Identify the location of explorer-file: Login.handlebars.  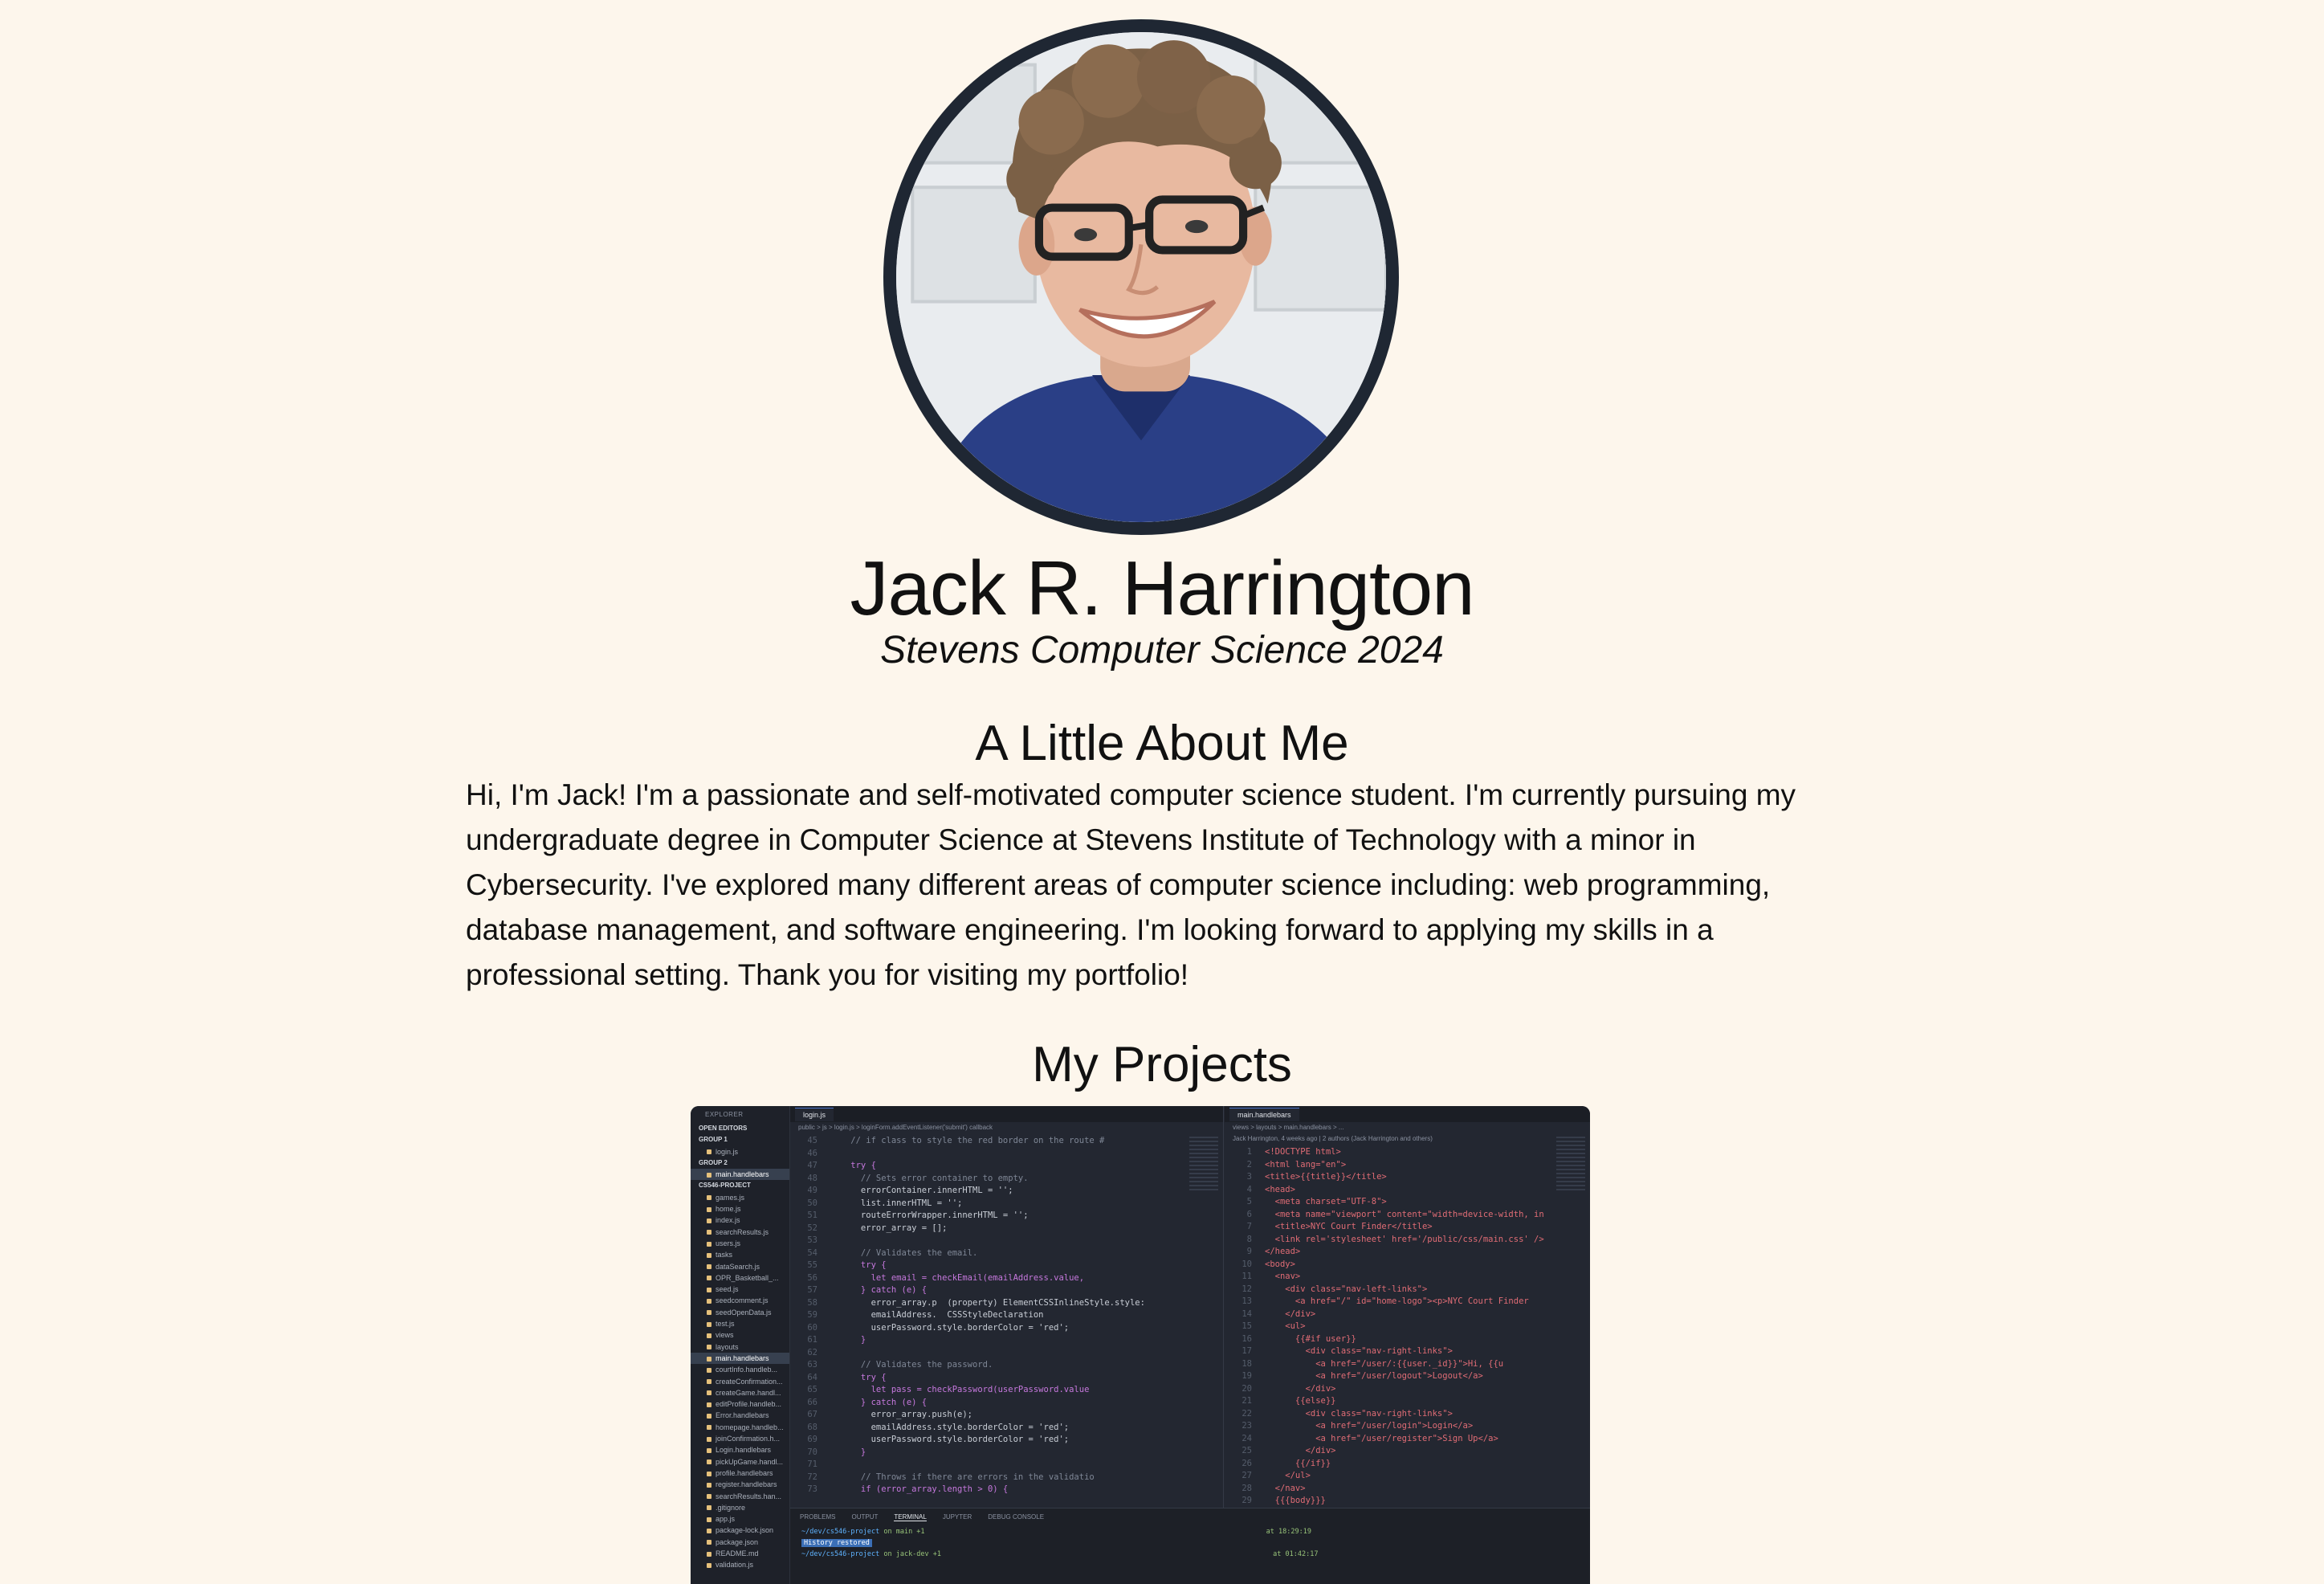
(740, 1450).